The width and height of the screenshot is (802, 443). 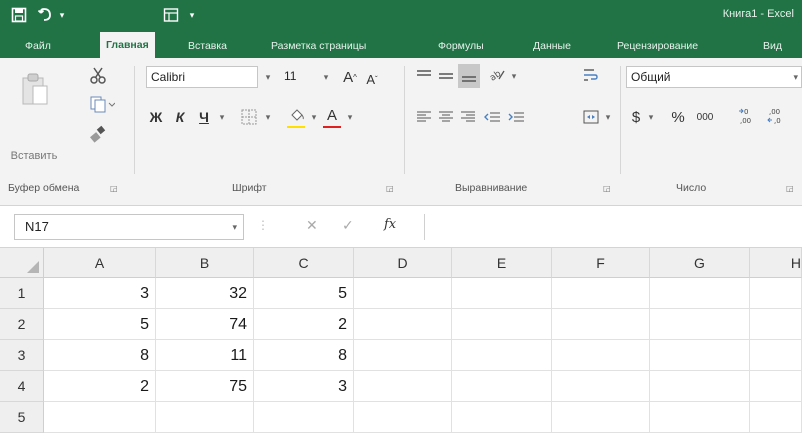 I want to click on tab-insert: Вставка, so click(x=207, y=46).